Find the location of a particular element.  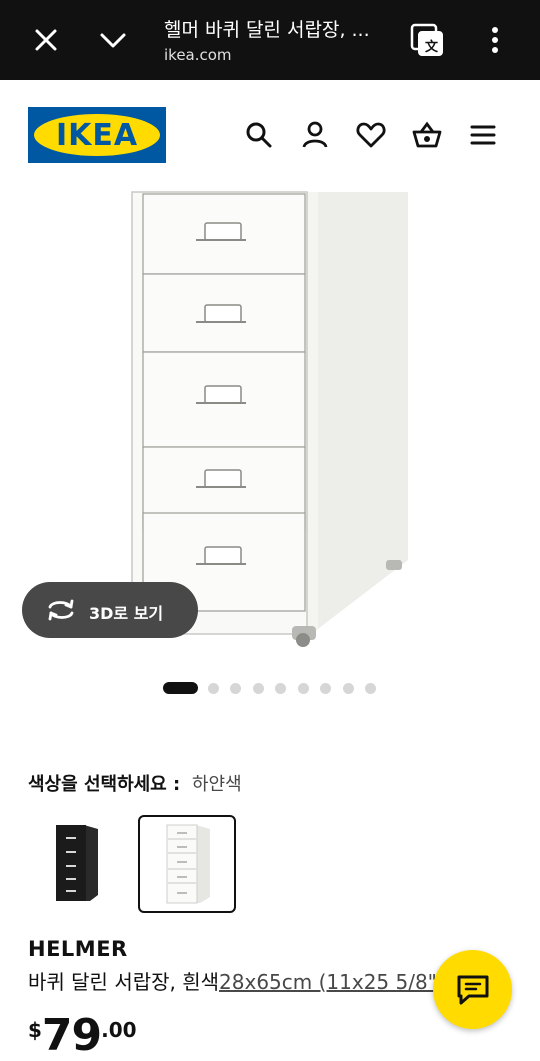

translate-icon: G 文 is located at coordinates (427, 40).